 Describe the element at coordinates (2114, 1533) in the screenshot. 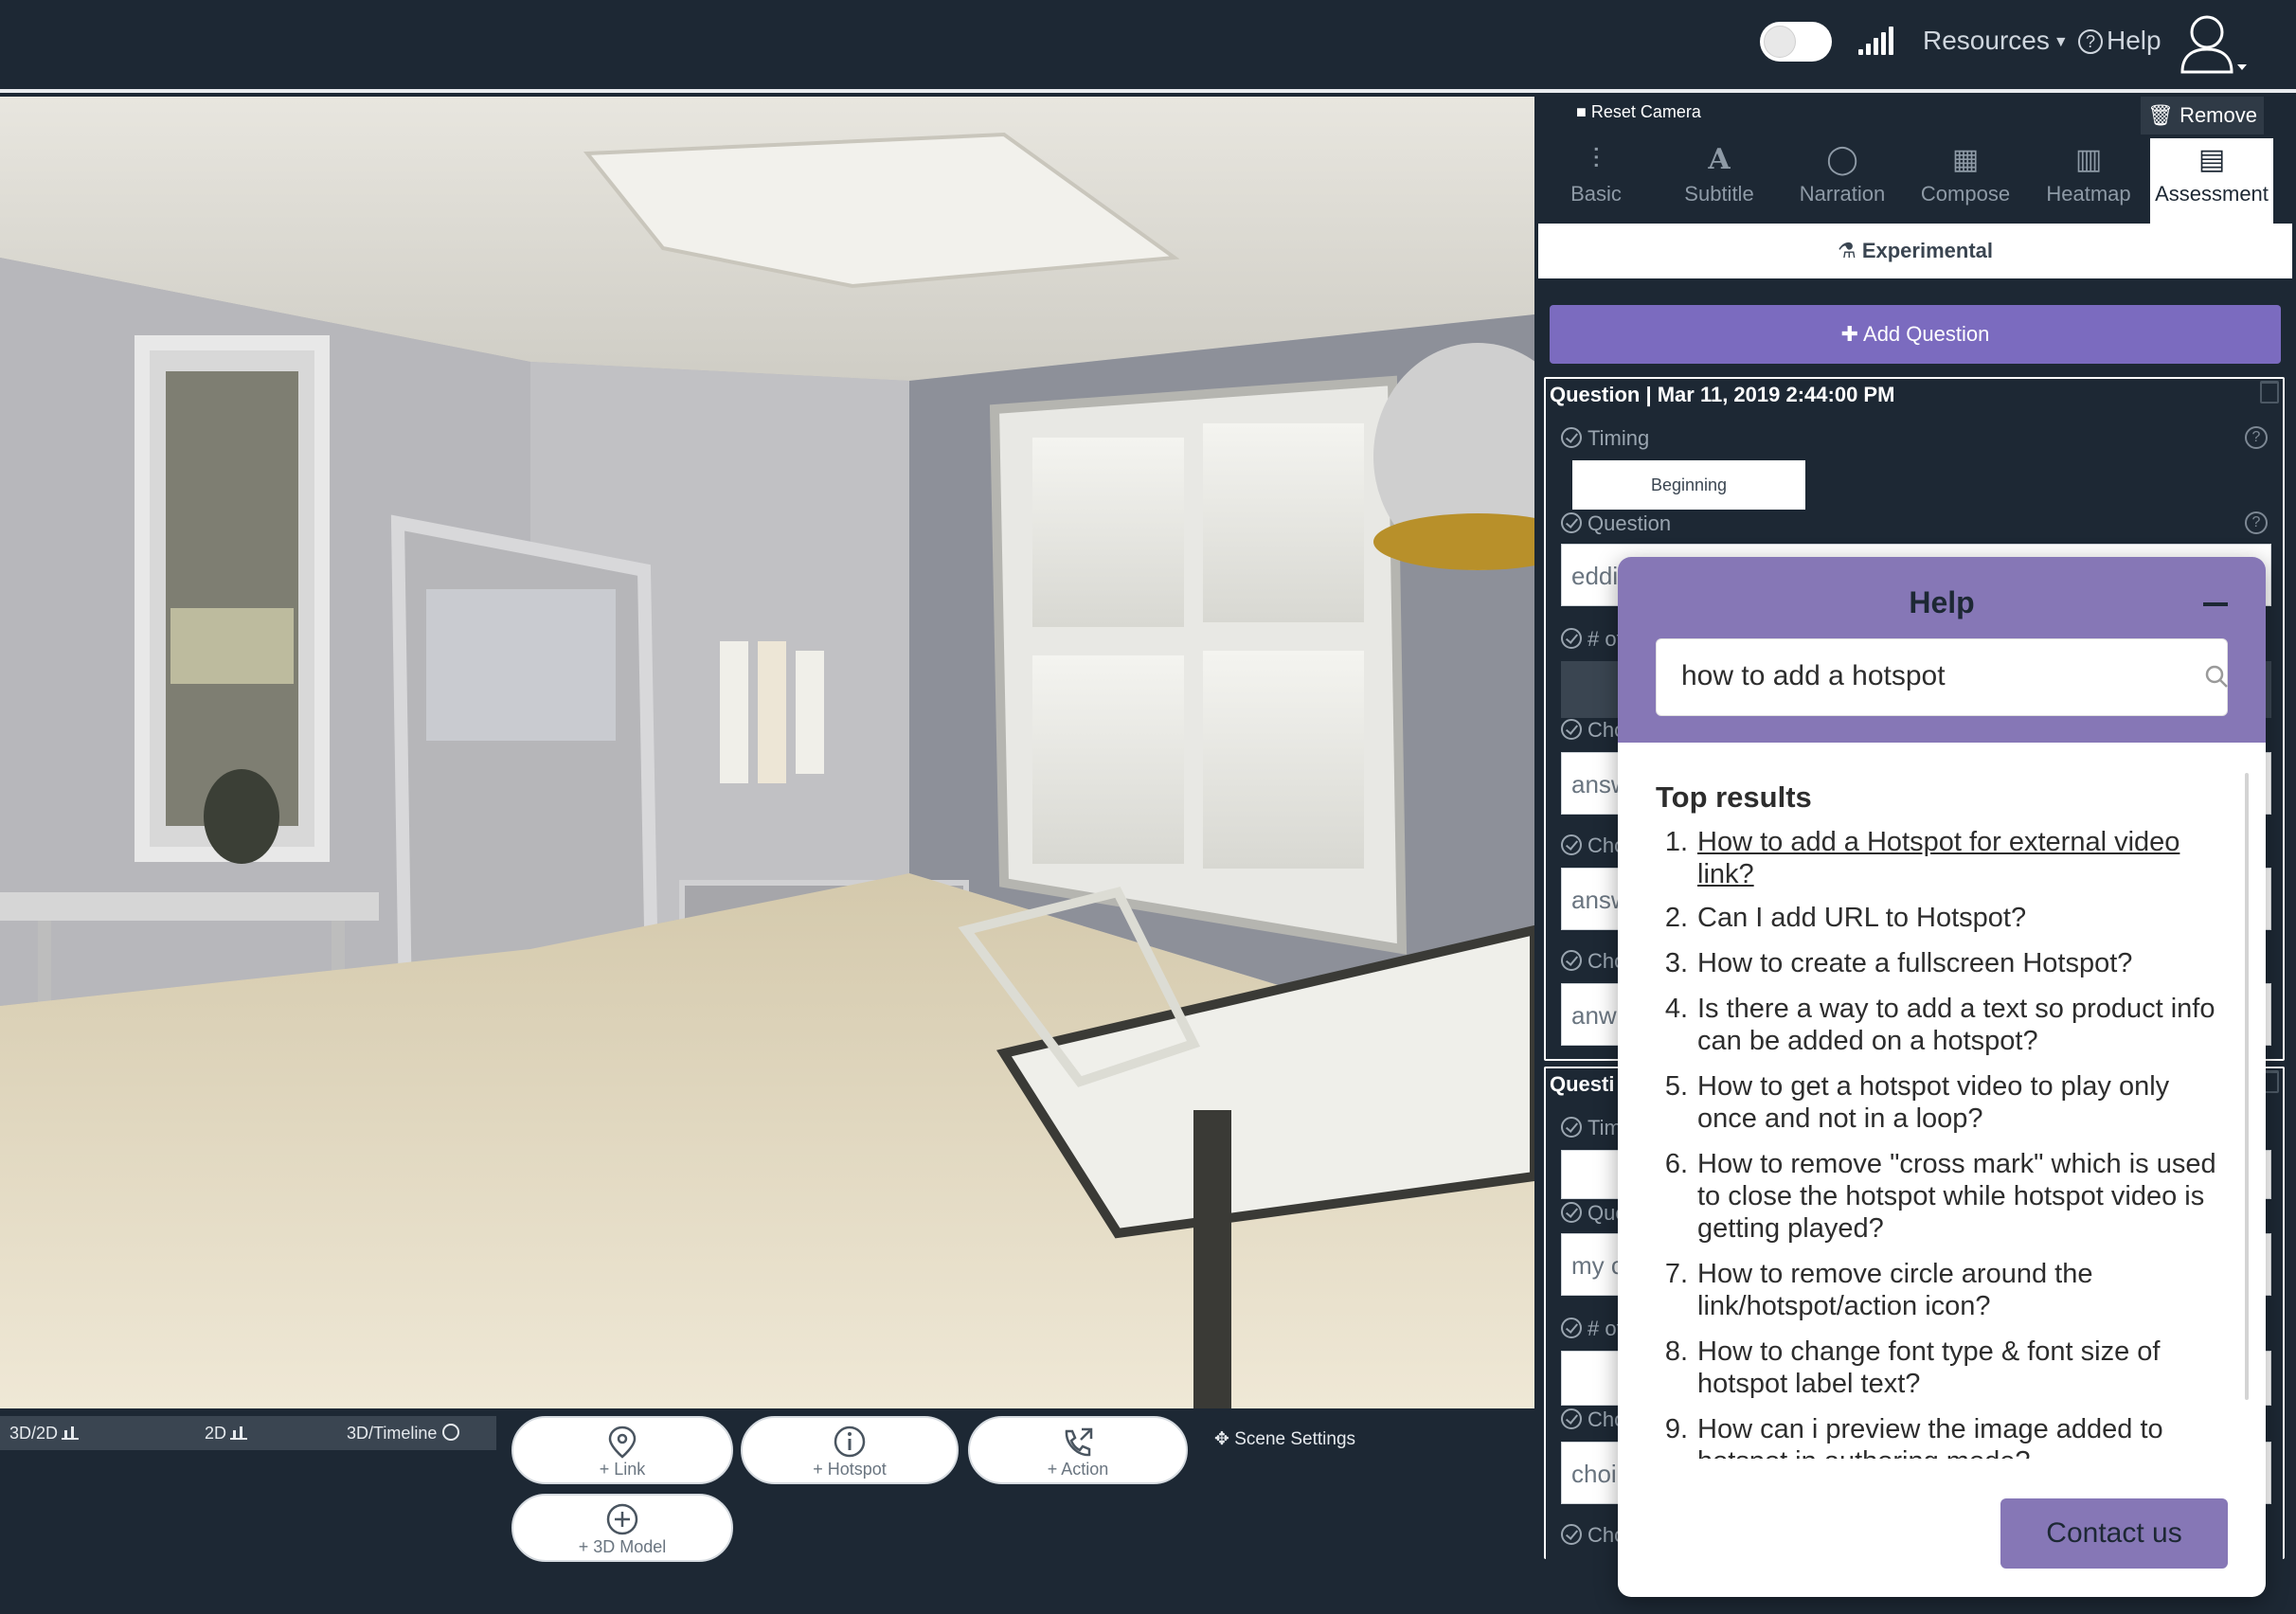

I see `contact-us-button: Contact us` at that location.